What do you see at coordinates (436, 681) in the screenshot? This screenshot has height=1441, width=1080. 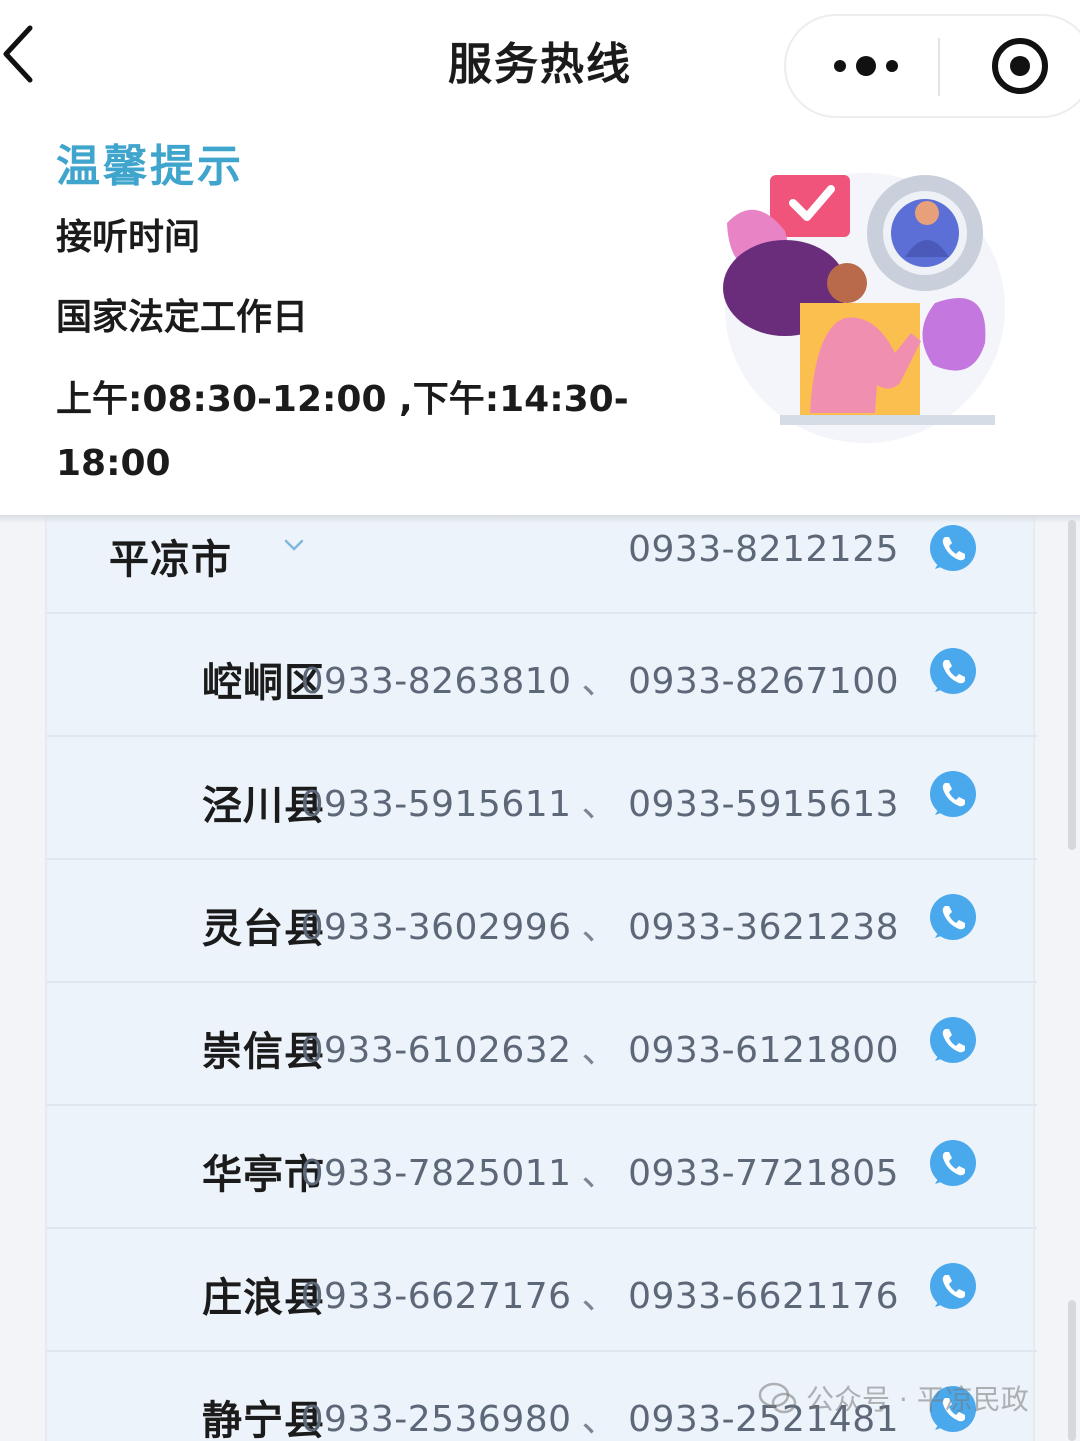 I see `phone-number-1: 0933-8263810` at bounding box center [436, 681].